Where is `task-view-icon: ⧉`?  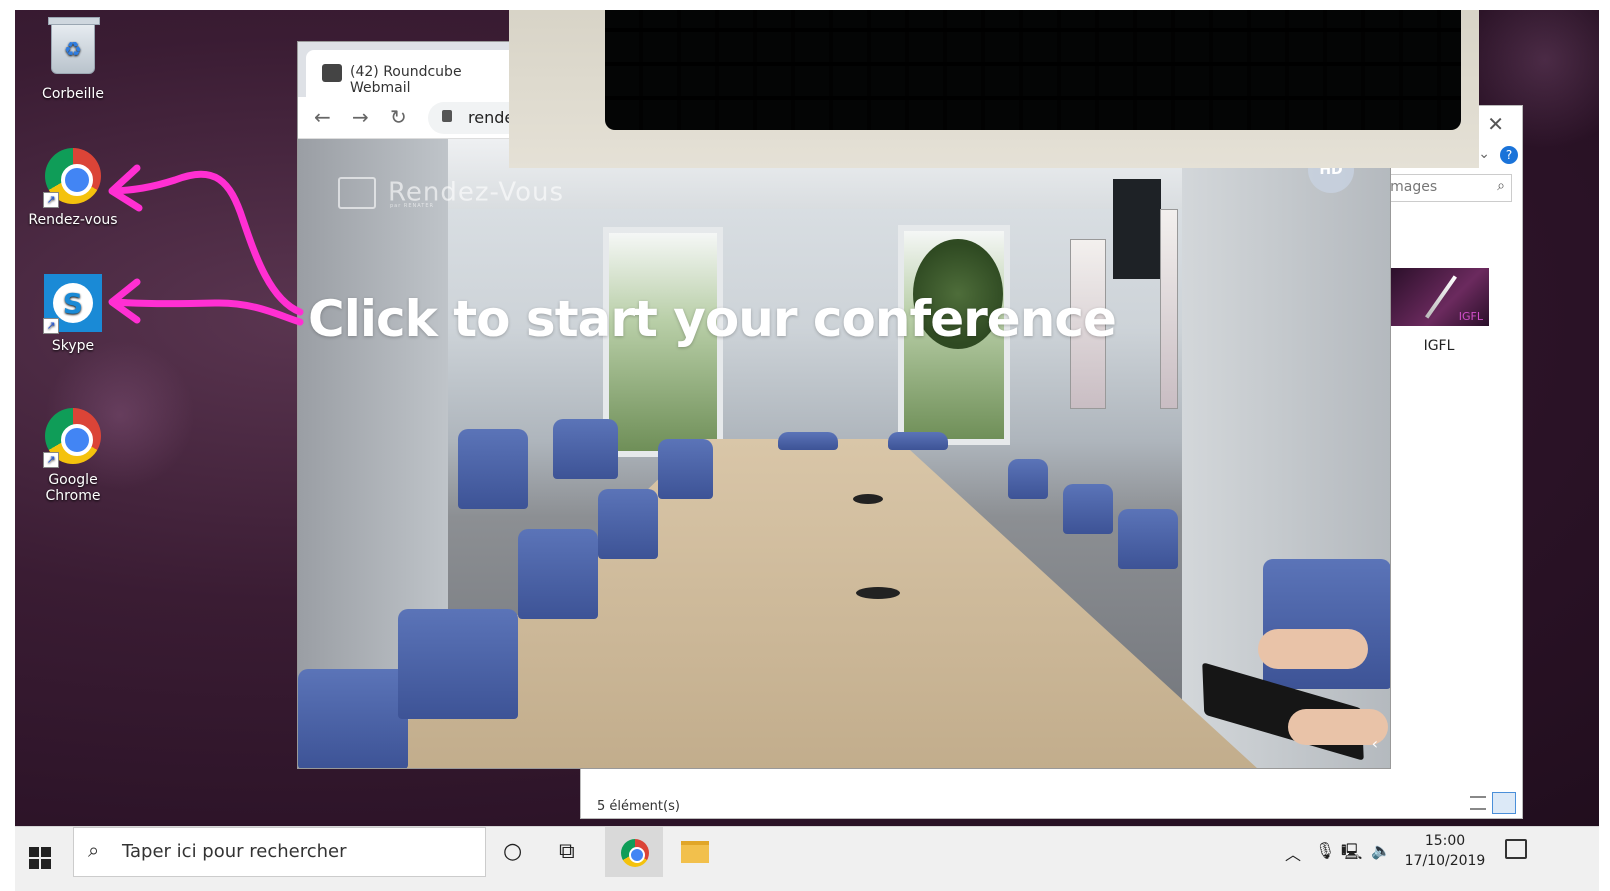 task-view-icon: ⧉ is located at coordinates (567, 851).